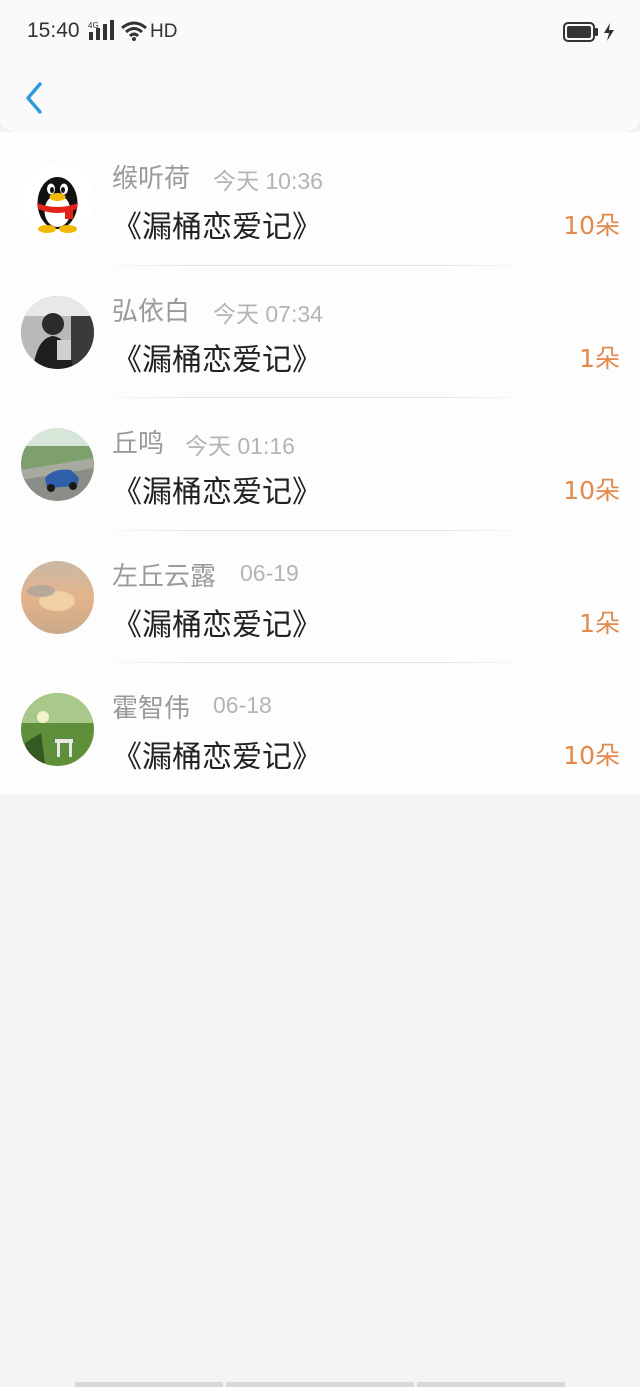 The height and width of the screenshot is (1387, 640). What do you see at coordinates (580, 32) in the screenshot?
I see `battery-icon` at bounding box center [580, 32].